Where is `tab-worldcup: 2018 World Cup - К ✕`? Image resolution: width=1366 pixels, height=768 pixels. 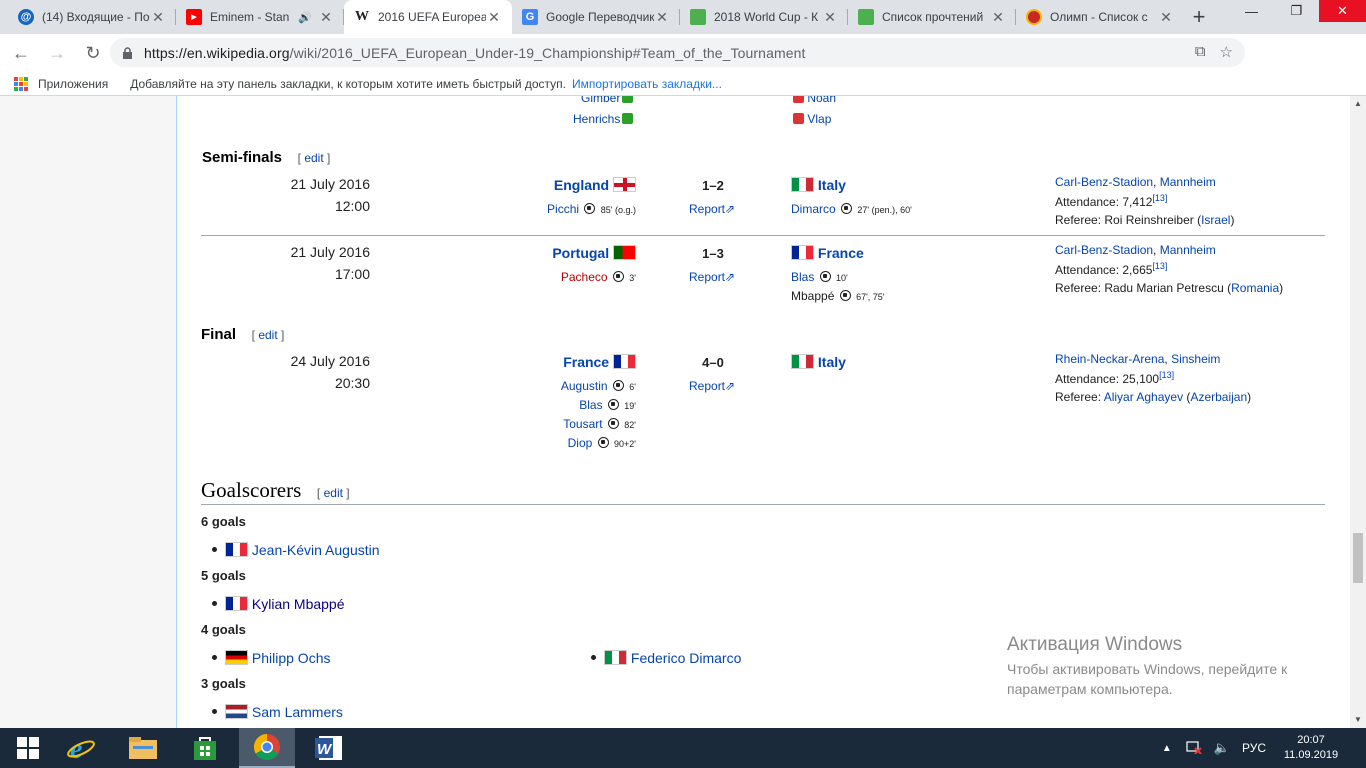
tab-worldcup: 2018 World Cup - К ✕ is located at coordinates (764, 17).